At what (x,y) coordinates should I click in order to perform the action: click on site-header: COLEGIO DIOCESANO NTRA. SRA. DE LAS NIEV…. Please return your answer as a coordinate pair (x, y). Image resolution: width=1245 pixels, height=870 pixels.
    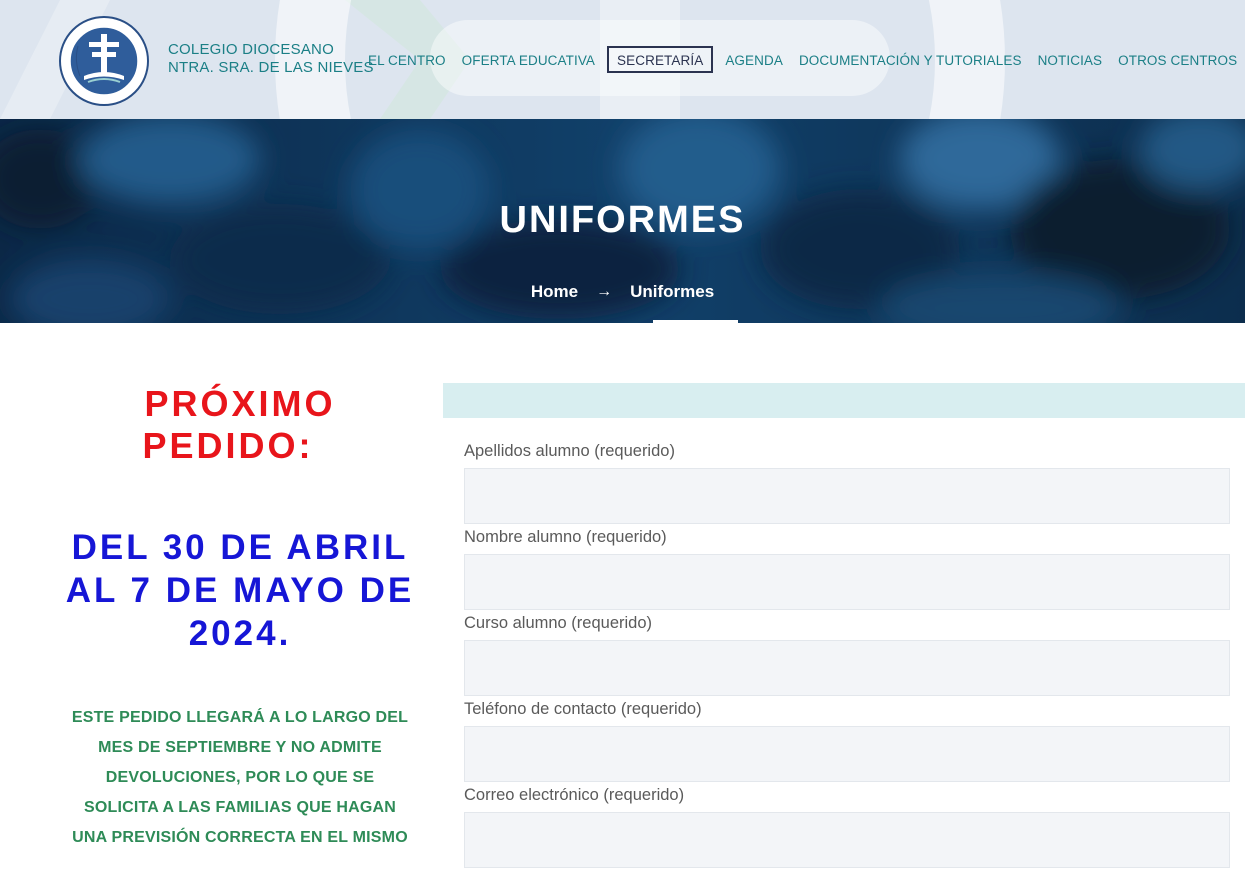
    Looking at the image, I should click on (622, 59).